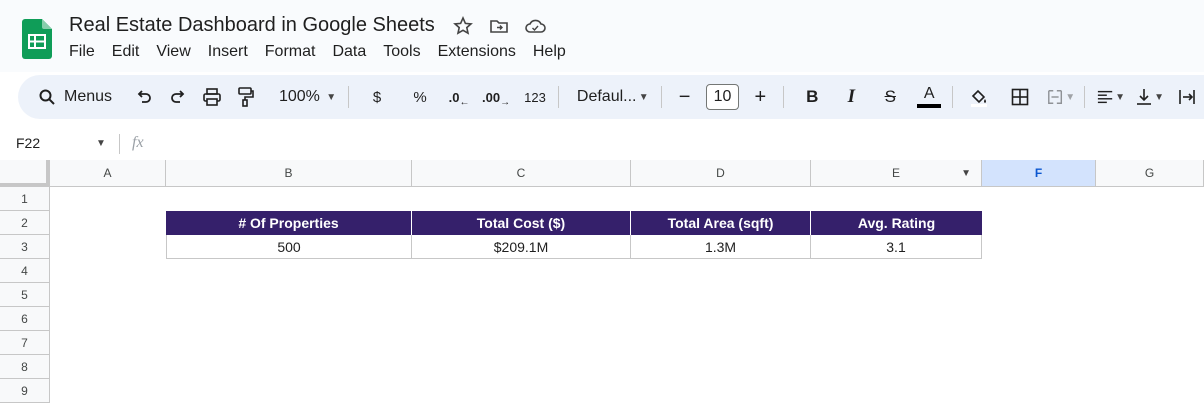 Image resolution: width=1204 pixels, height=403 pixels. Describe the element at coordinates (212, 97) in the screenshot. I see `print-icon` at that location.